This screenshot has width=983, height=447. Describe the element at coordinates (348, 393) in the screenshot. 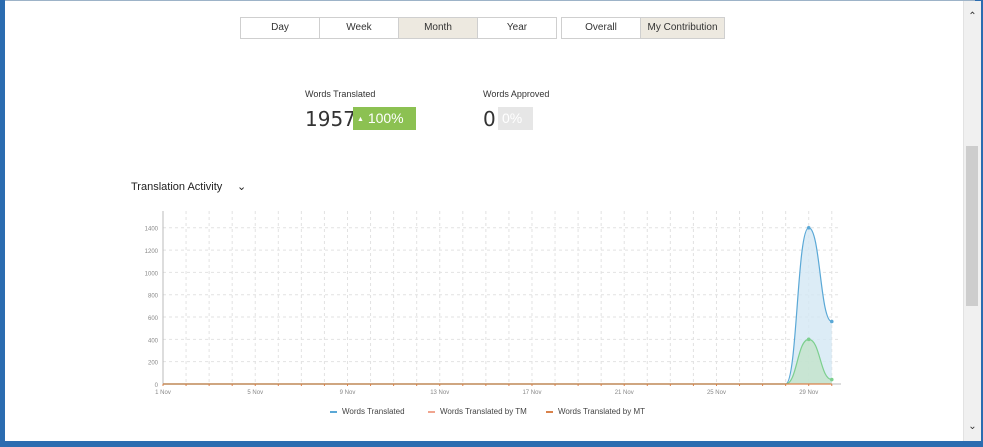

I see `x-tick-label: 9 Nov` at that location.